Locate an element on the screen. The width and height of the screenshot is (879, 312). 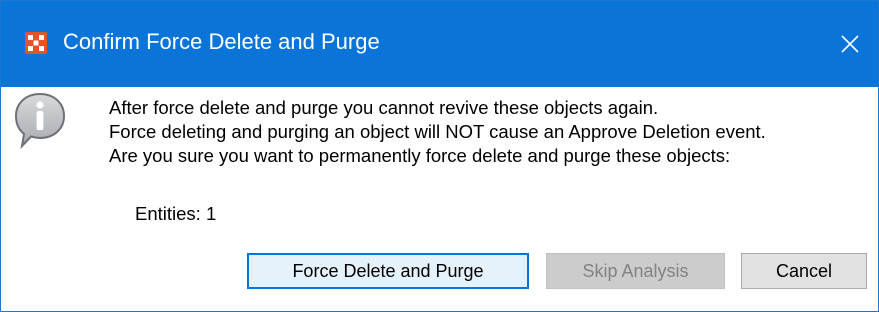
info-icon is located at coordinates (40, 121).